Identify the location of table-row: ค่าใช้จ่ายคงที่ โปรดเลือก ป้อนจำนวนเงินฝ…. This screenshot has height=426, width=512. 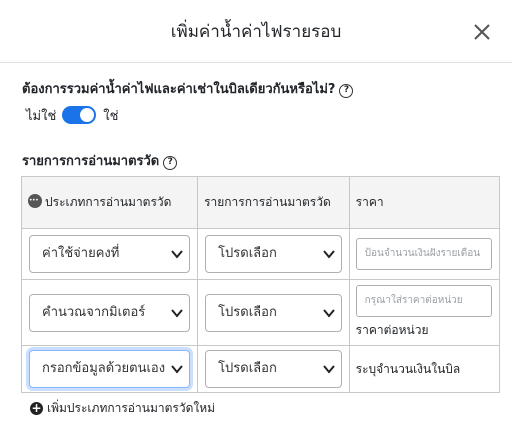
(260, 254).